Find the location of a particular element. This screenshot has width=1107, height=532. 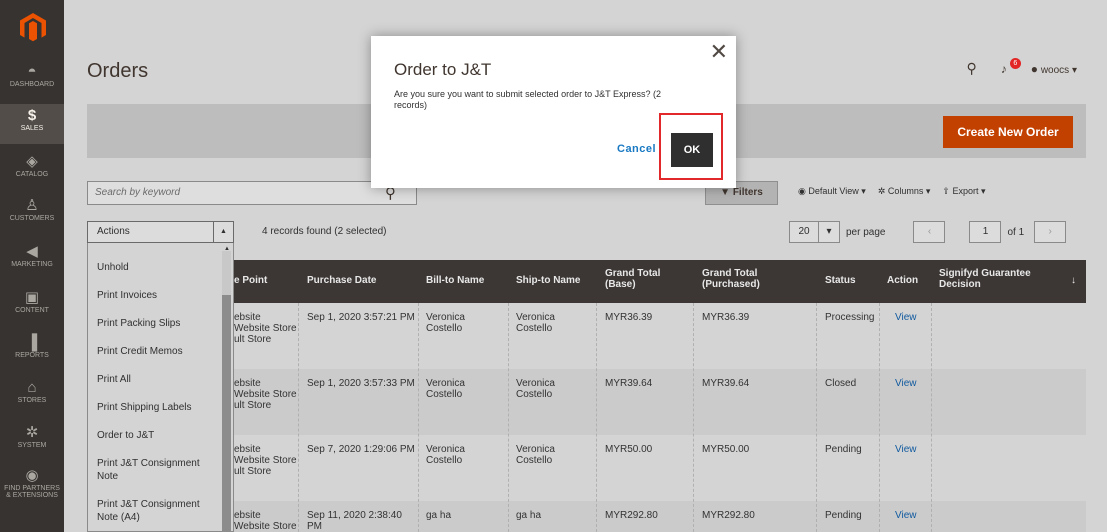

box-icon: ◉ is located at coordinates (32, 475).